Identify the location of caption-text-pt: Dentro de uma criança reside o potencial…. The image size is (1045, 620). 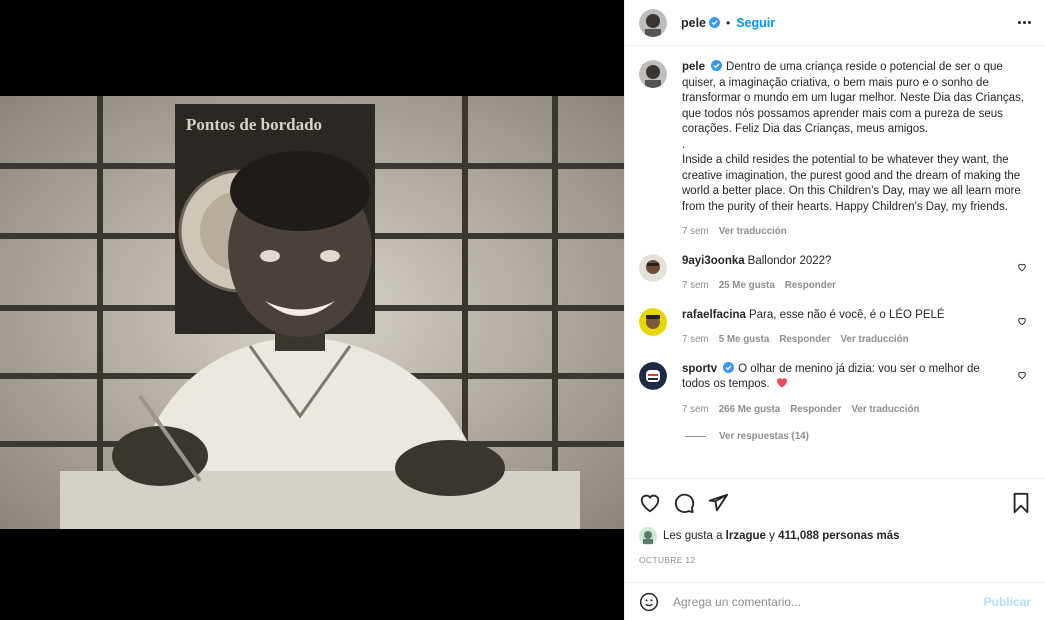
(853, 98).